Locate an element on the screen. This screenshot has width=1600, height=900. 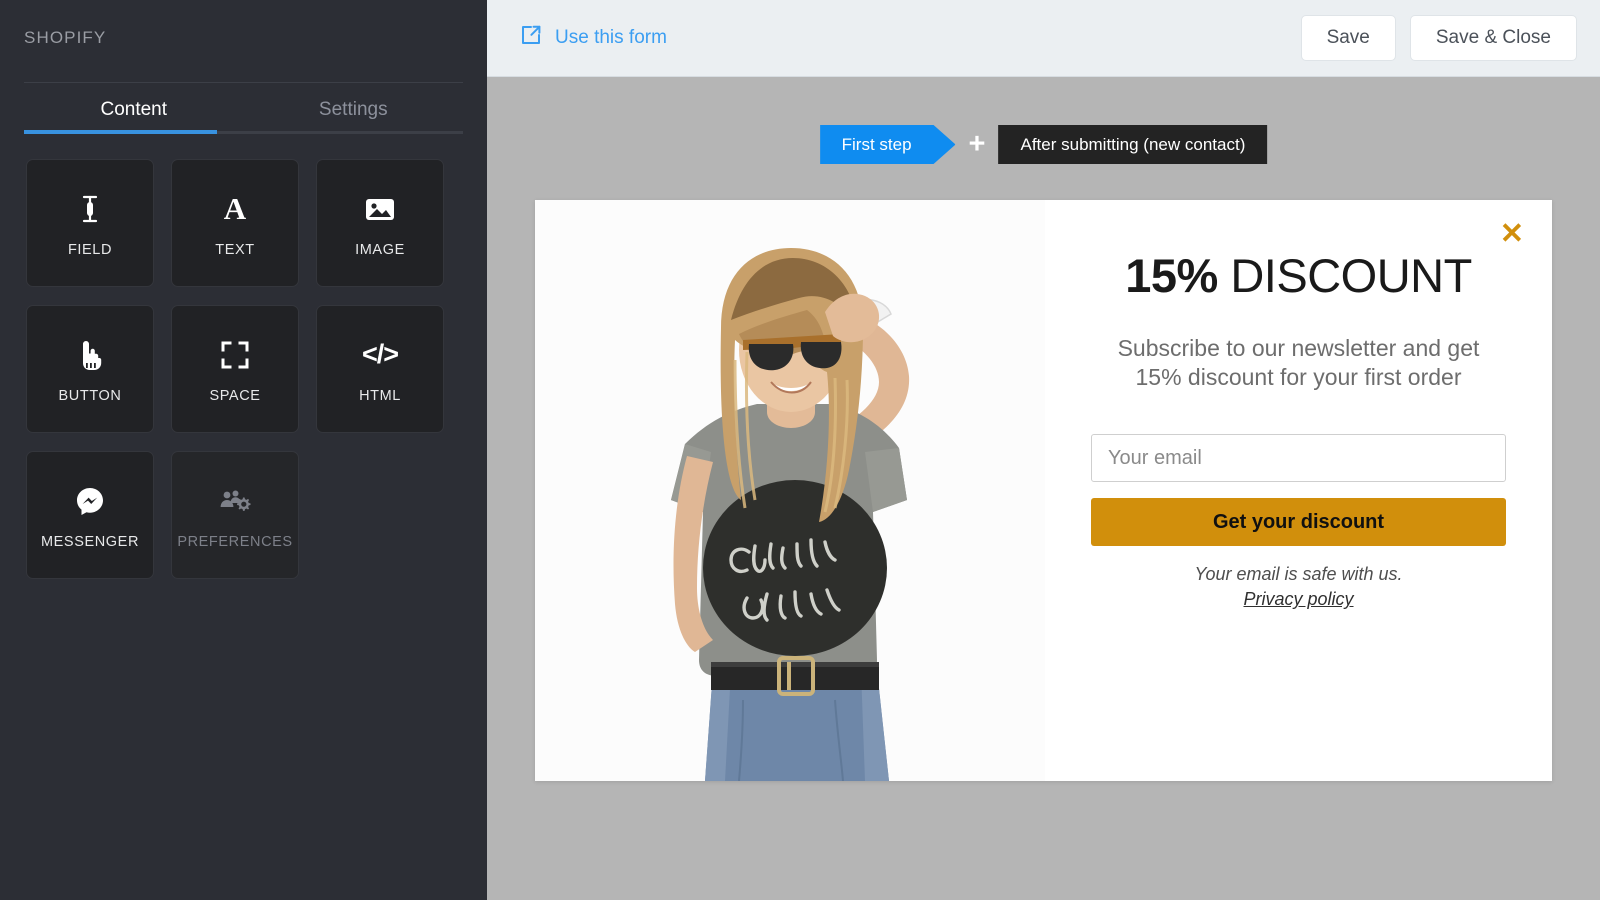
save-and-close-button: Save & Close is located at coordinates (1493, 38).